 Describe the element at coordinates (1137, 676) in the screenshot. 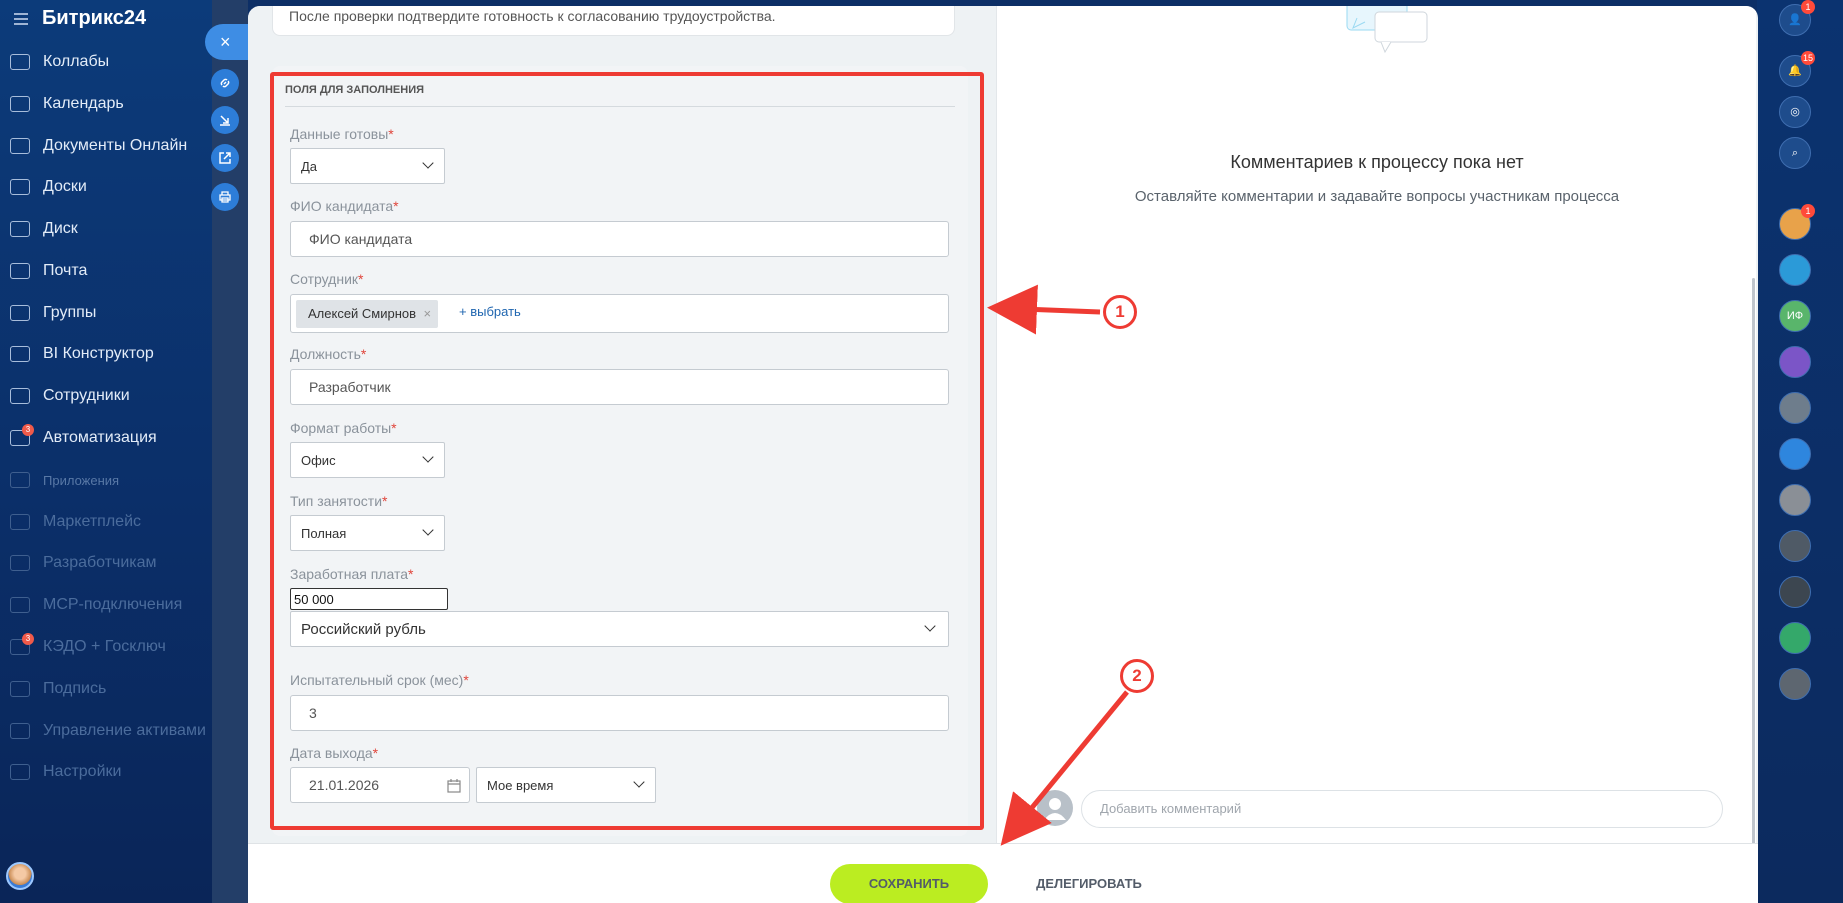

I see `annotation-marker-2: 2` at that location.